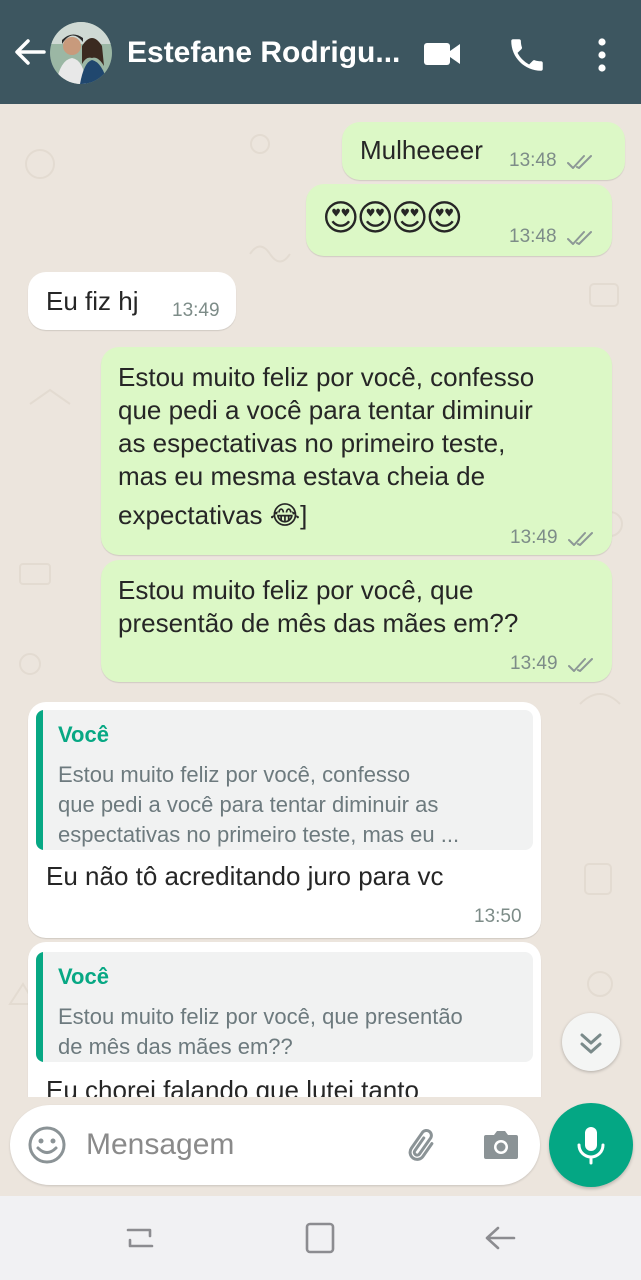 This screenshot has height=1280, width=641. Describe the element at coordinates (483, 151) in the screenshot. I see `outgoing-message: Mulheeeer 13:48` at that location.